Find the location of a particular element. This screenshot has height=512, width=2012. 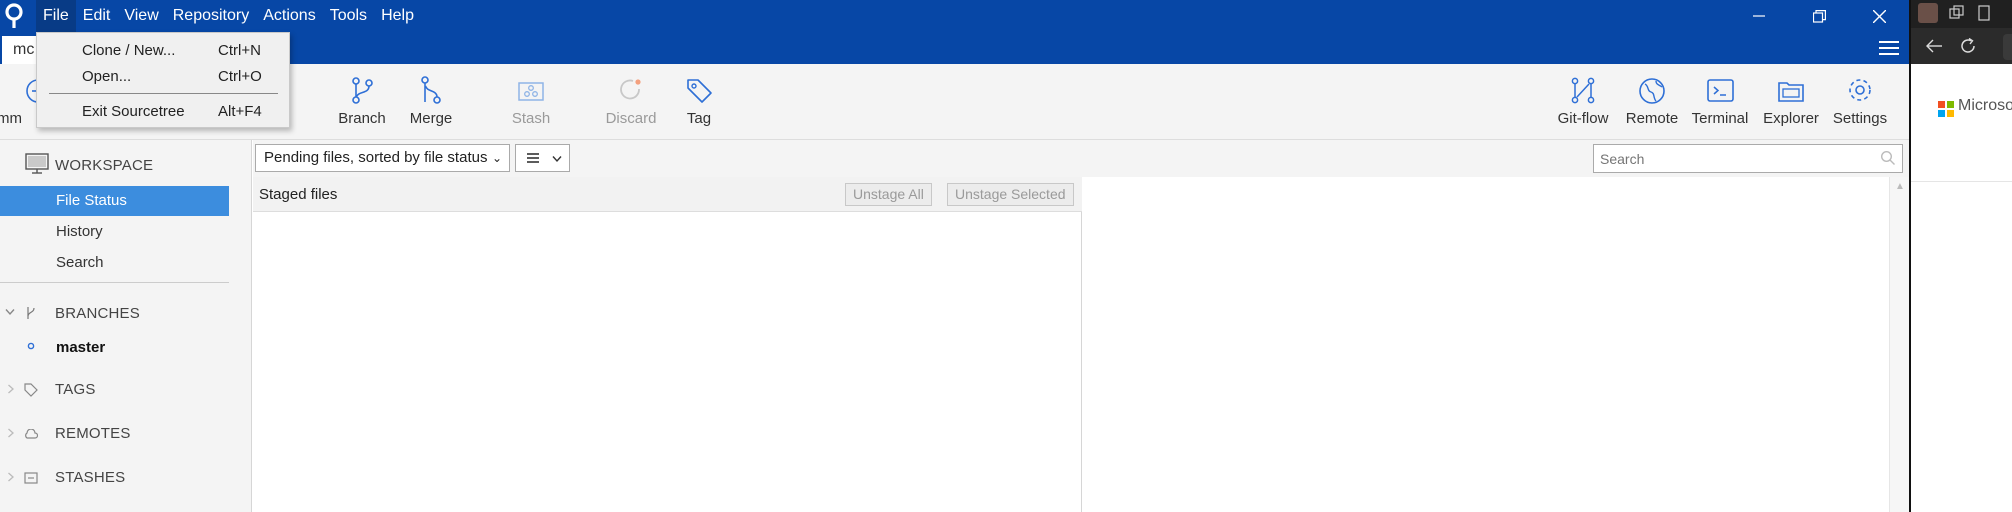

merge-button: Merge is located at coordinates (431, 100).